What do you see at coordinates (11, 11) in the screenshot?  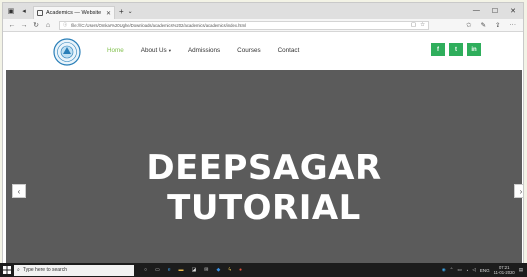 I see `tab-preview-icon: ▣` at bounding box center [11, 11].